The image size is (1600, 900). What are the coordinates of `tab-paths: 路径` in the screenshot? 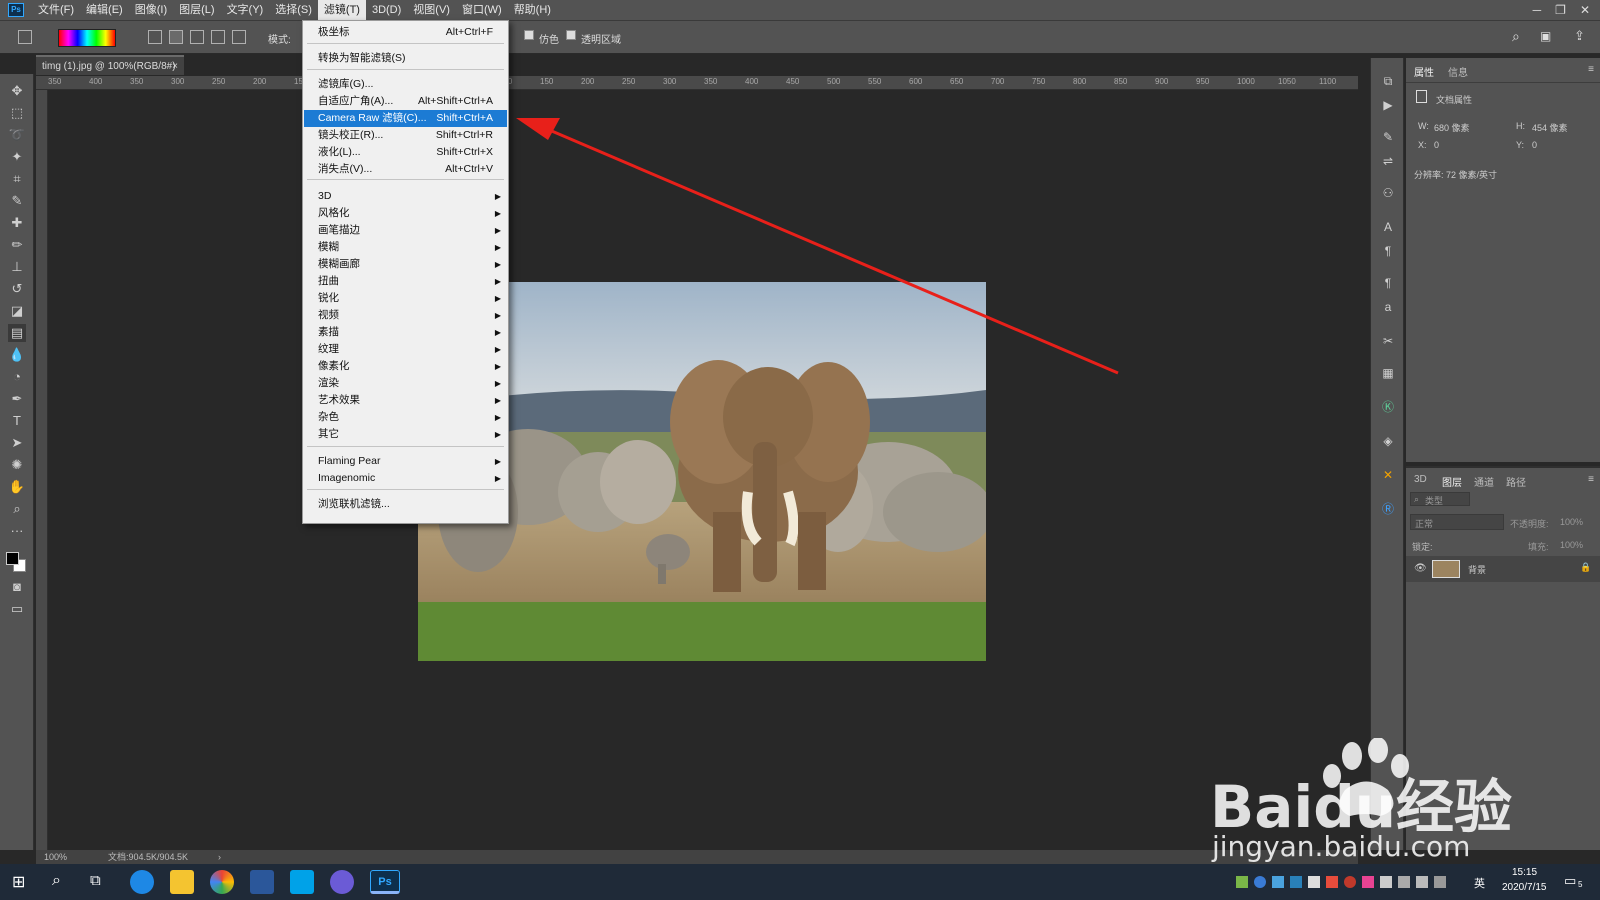 It's located at (1516, 481).